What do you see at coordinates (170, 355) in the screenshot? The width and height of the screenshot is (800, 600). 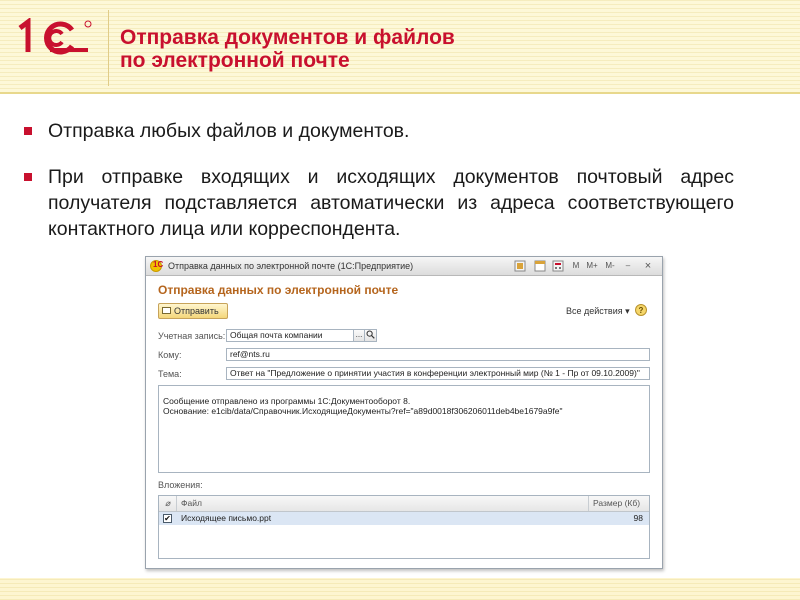 I see `to-label: Кому:` at bounding box center [170, 355].